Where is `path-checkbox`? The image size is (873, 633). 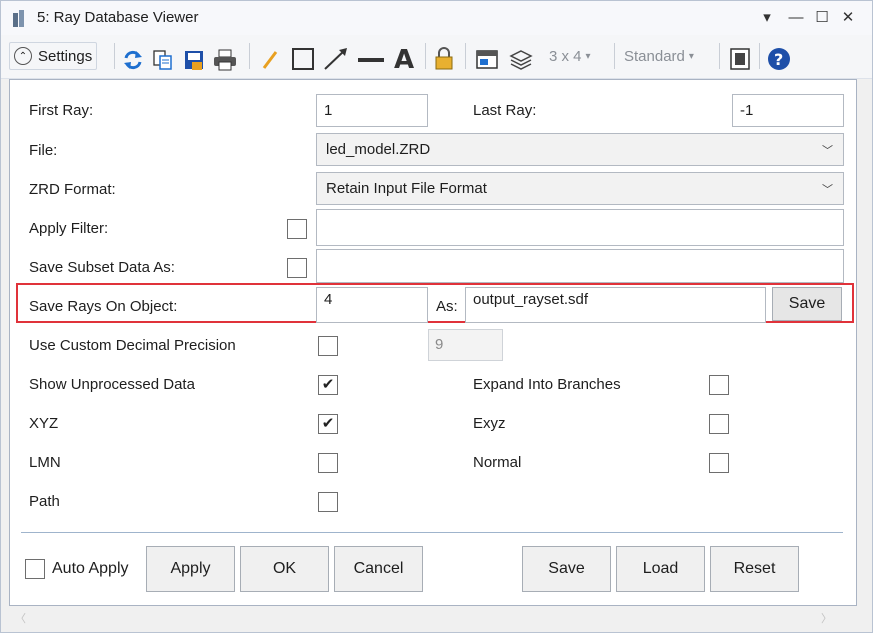 path-checkbox is located at coordinates (328, 502).